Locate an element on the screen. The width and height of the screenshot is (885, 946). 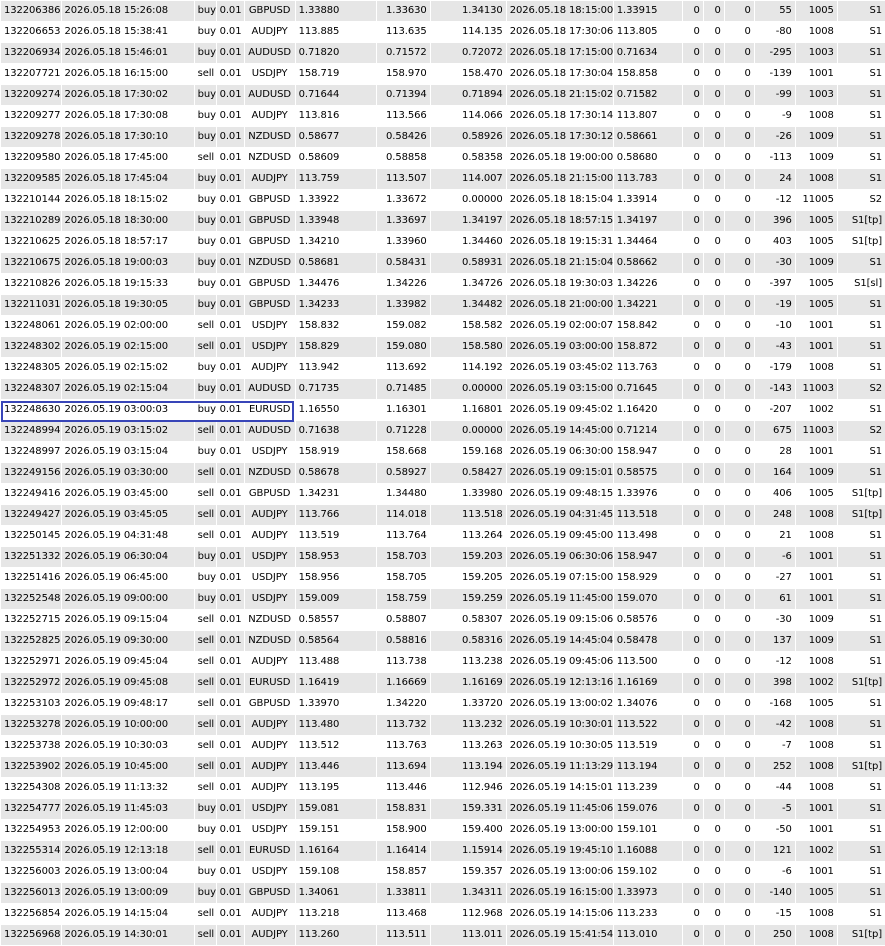
close-price-cell: 159.076 is located at coordinates (648, 809).